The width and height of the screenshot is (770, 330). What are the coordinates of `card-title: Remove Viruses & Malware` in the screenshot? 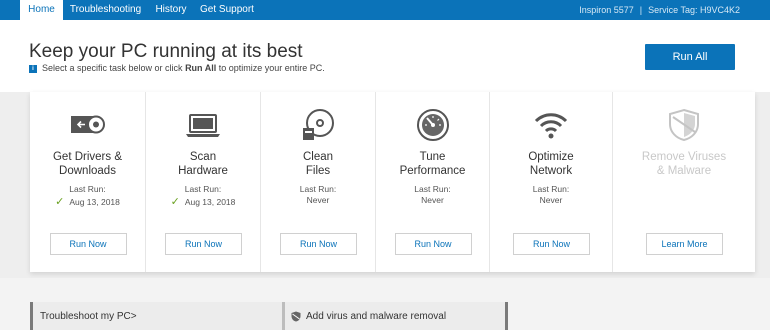 It's located at (684, 164).